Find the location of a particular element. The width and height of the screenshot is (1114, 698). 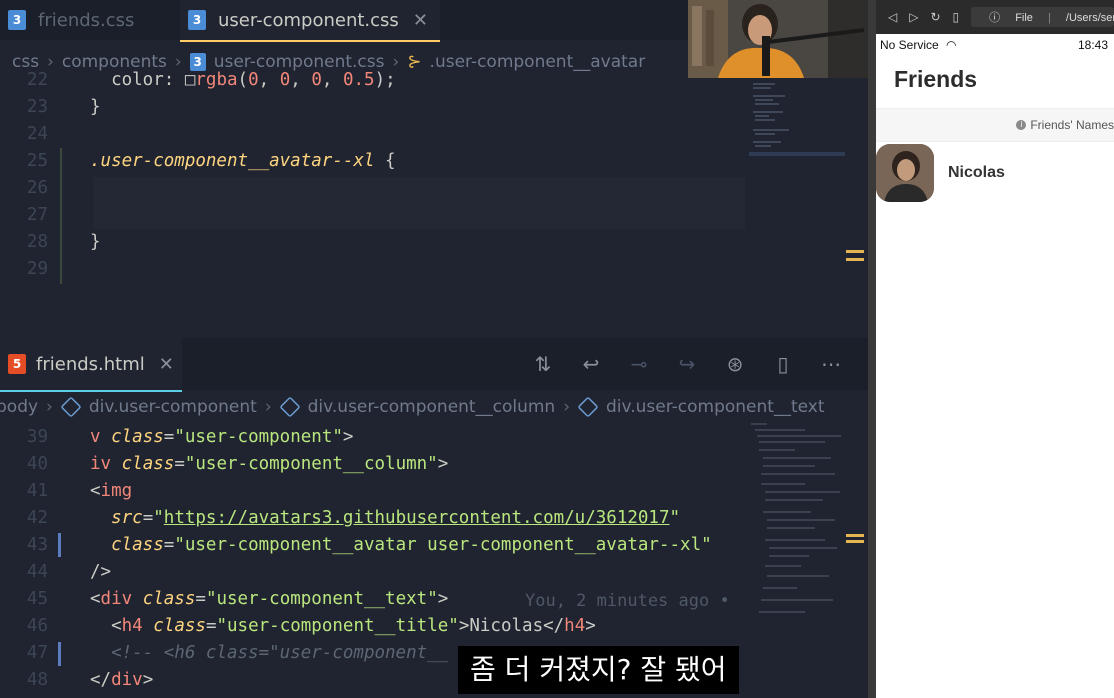

line-number: 39 is located at coordinates (37, 437).